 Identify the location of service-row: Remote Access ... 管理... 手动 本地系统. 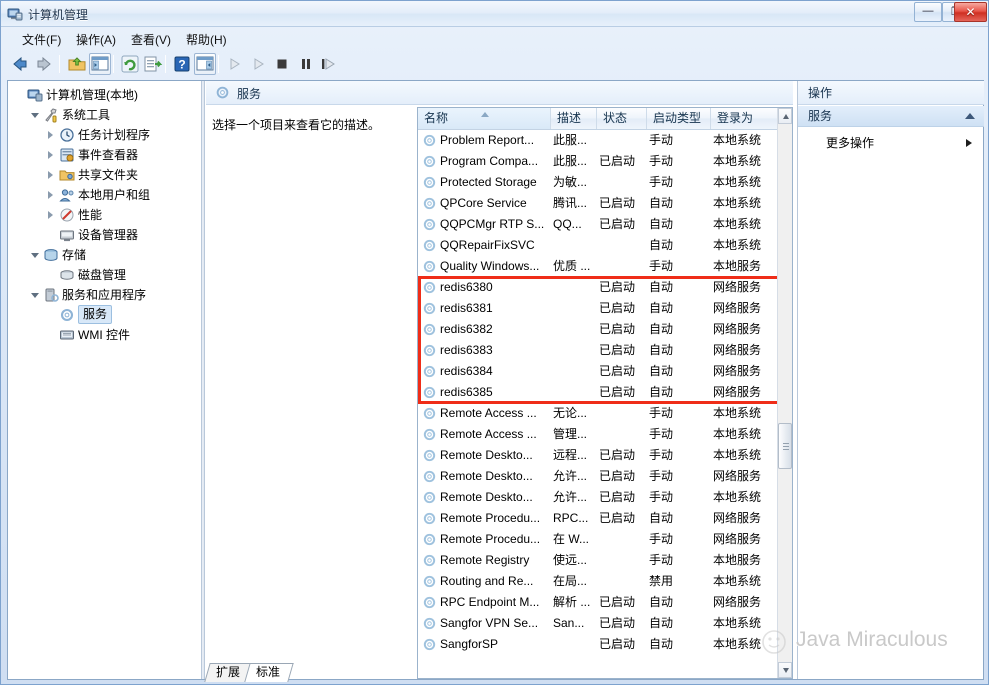
(598, 434).